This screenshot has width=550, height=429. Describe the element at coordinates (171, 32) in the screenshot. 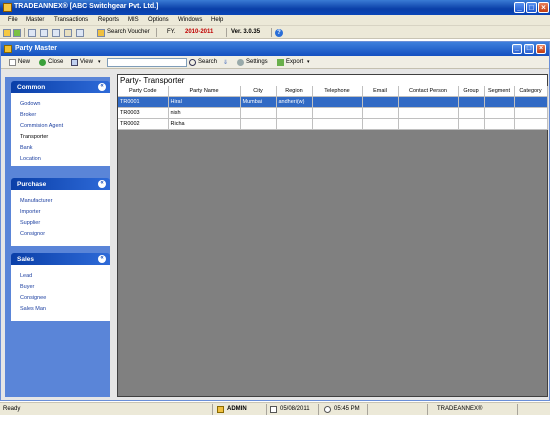

I see `fy-label: FY.` at that location.